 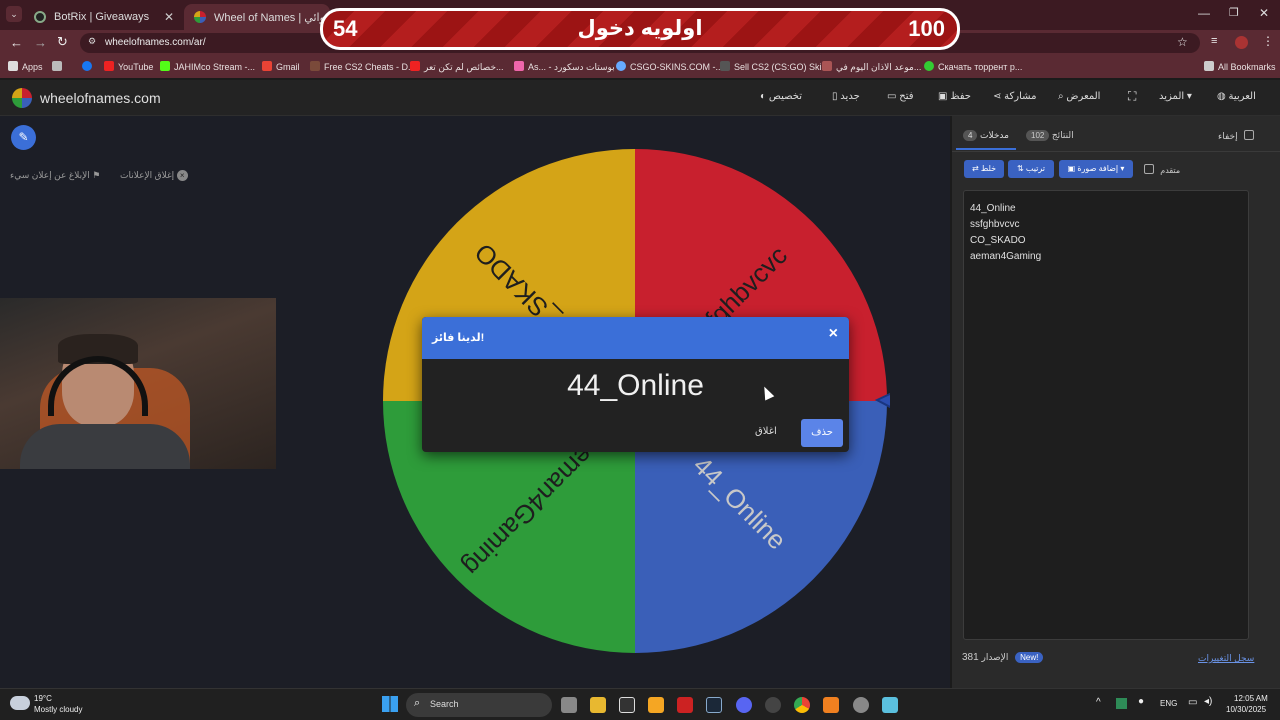 I want to click on tab-search-button: ⌄, so click(x=14, y=14).